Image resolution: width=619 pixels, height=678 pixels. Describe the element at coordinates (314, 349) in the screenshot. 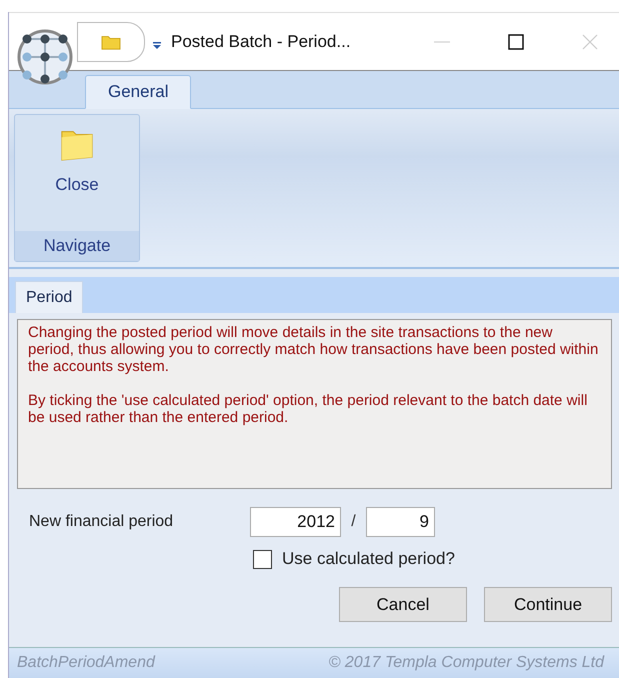

I see `info-text: Changing the posted period will move details in the site transactions to the new period, thus allowing you to correctly match how transactions have been posted within the accounts system.` at that location.